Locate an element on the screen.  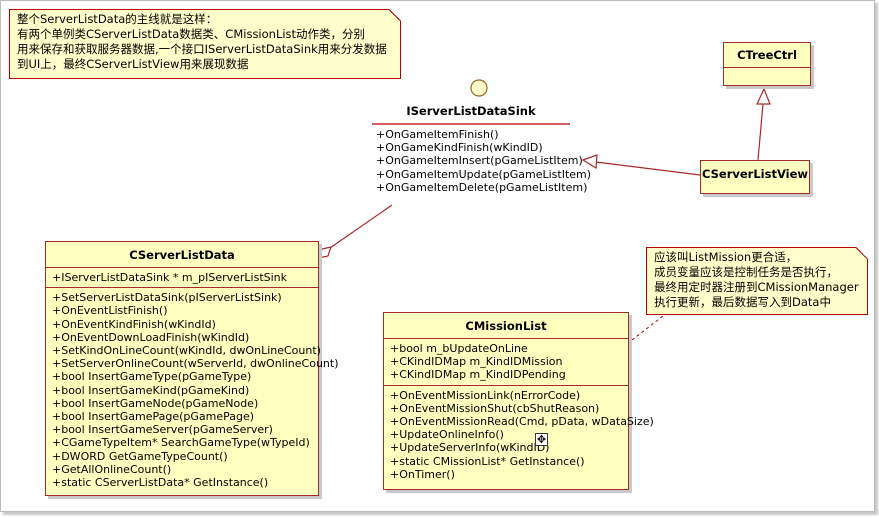
interface-name: IServerListDataSink is located at coordinates (471, 111).